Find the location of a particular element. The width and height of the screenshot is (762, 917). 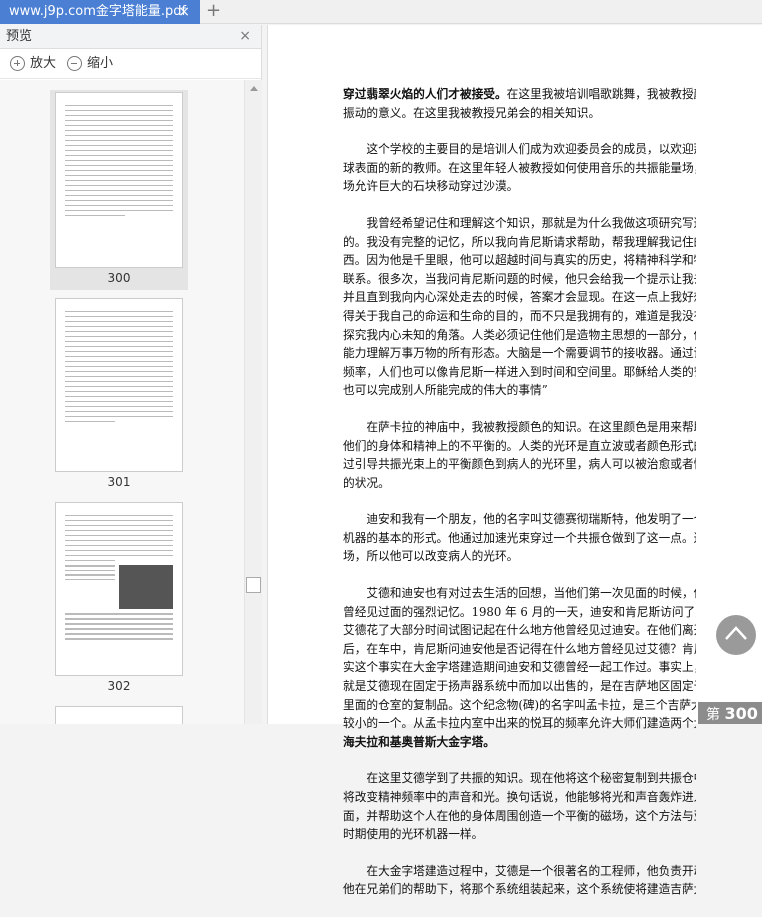

text-line: 他们的身体和精神上的不平衡的。人类的光环是直立波或者颜色形式的物质。通 is located at coordinates (519, 446).